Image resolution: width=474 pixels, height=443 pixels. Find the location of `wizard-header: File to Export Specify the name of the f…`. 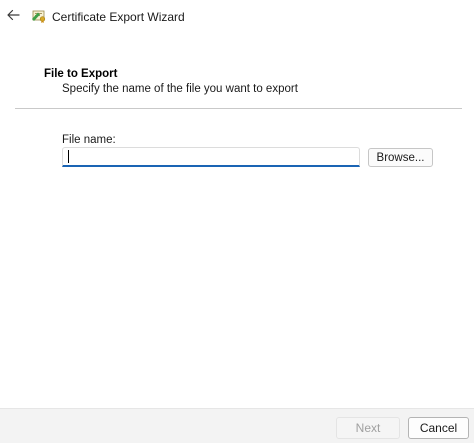

wizard-header: File to Export Specify the name of the f… is located at coordinates (171, 81).